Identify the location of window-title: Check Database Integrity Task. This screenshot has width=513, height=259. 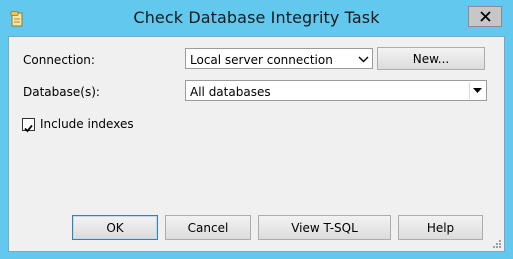
(256, 17).